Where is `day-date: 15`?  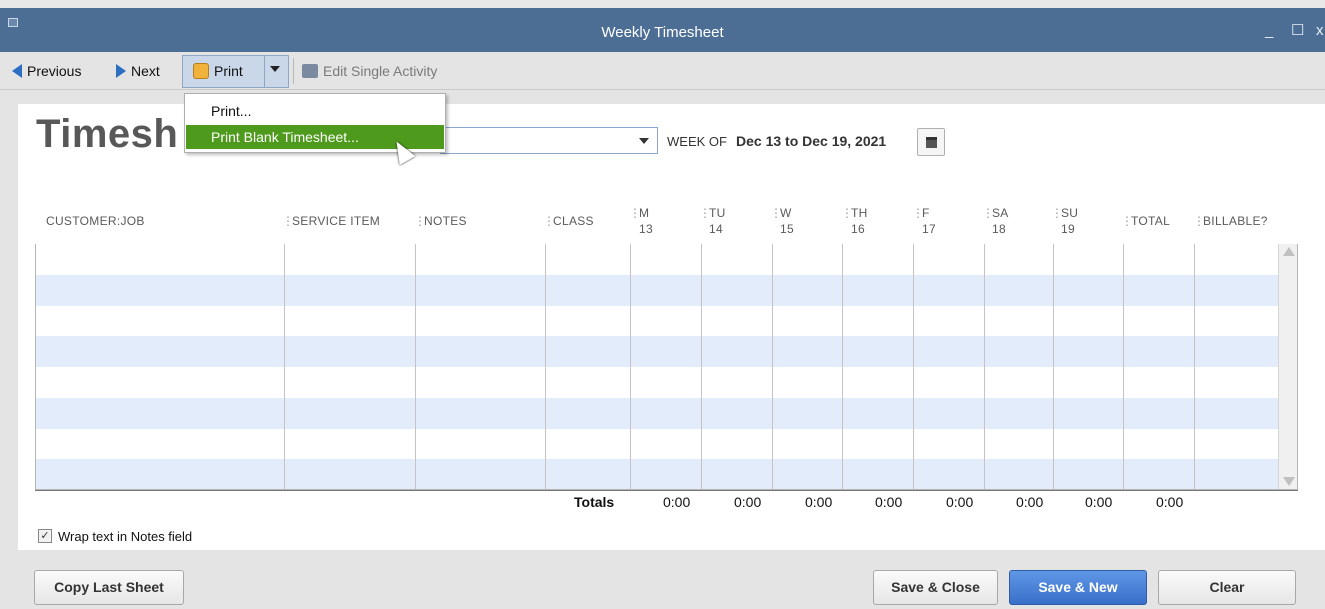 day-date: 15 is located at coordinates (787, 229).